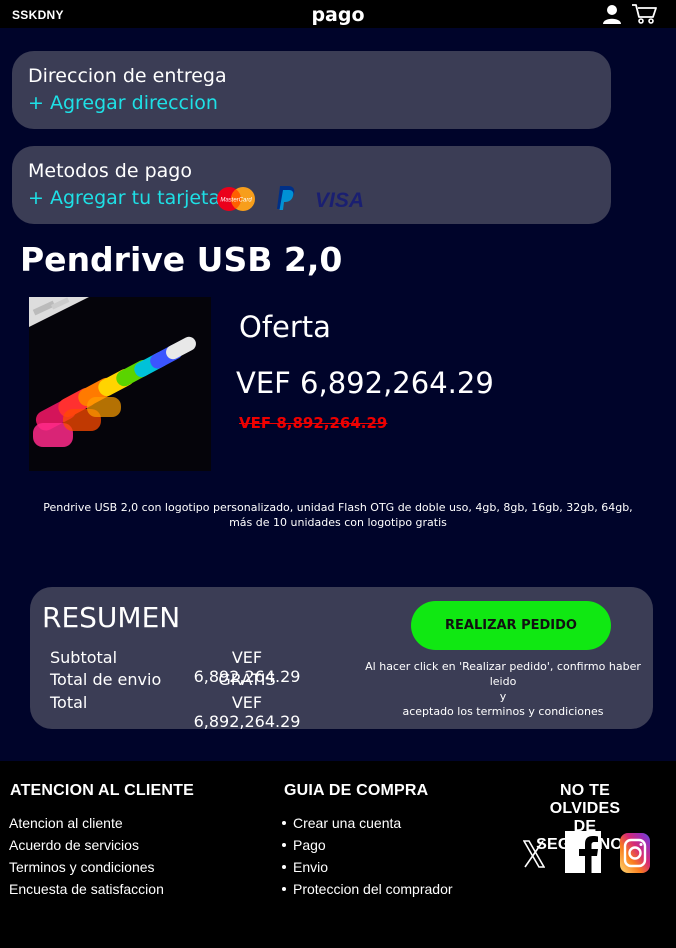 The height and width of the screenshot is (948, 676). I want to click on total-value: VEF 6,892,264.29, so click(247, 712).